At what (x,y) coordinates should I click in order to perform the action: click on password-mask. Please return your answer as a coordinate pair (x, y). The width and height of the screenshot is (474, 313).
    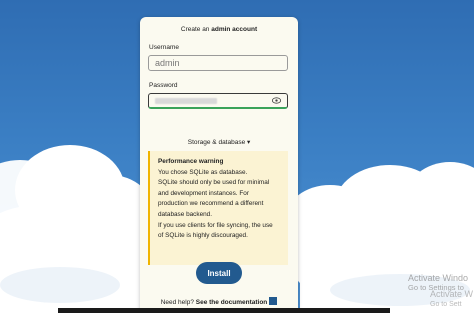
    Looking at the image, I should click on (186, 101).